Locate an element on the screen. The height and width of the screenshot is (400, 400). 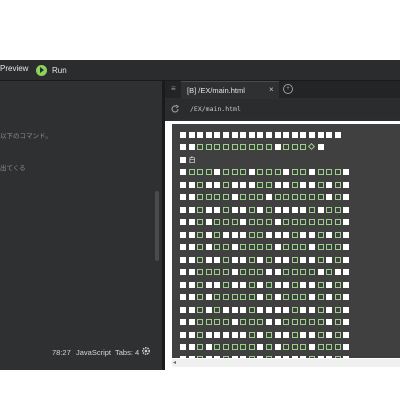
maze-char: 白 is located at coordinates (192, 159).